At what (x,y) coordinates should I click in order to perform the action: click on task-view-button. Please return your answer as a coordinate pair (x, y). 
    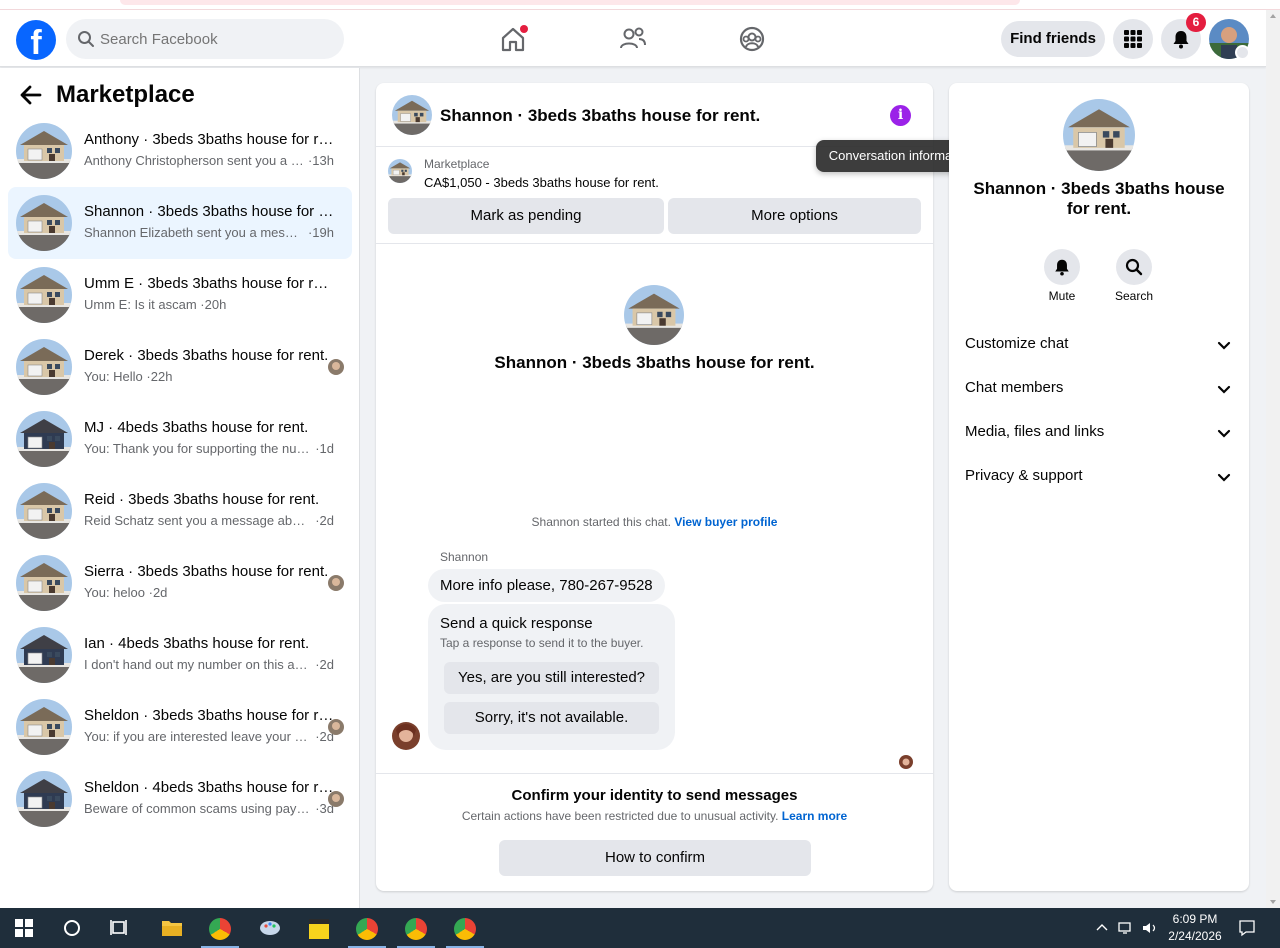
    Looking at the image, I should click on (120, 928).